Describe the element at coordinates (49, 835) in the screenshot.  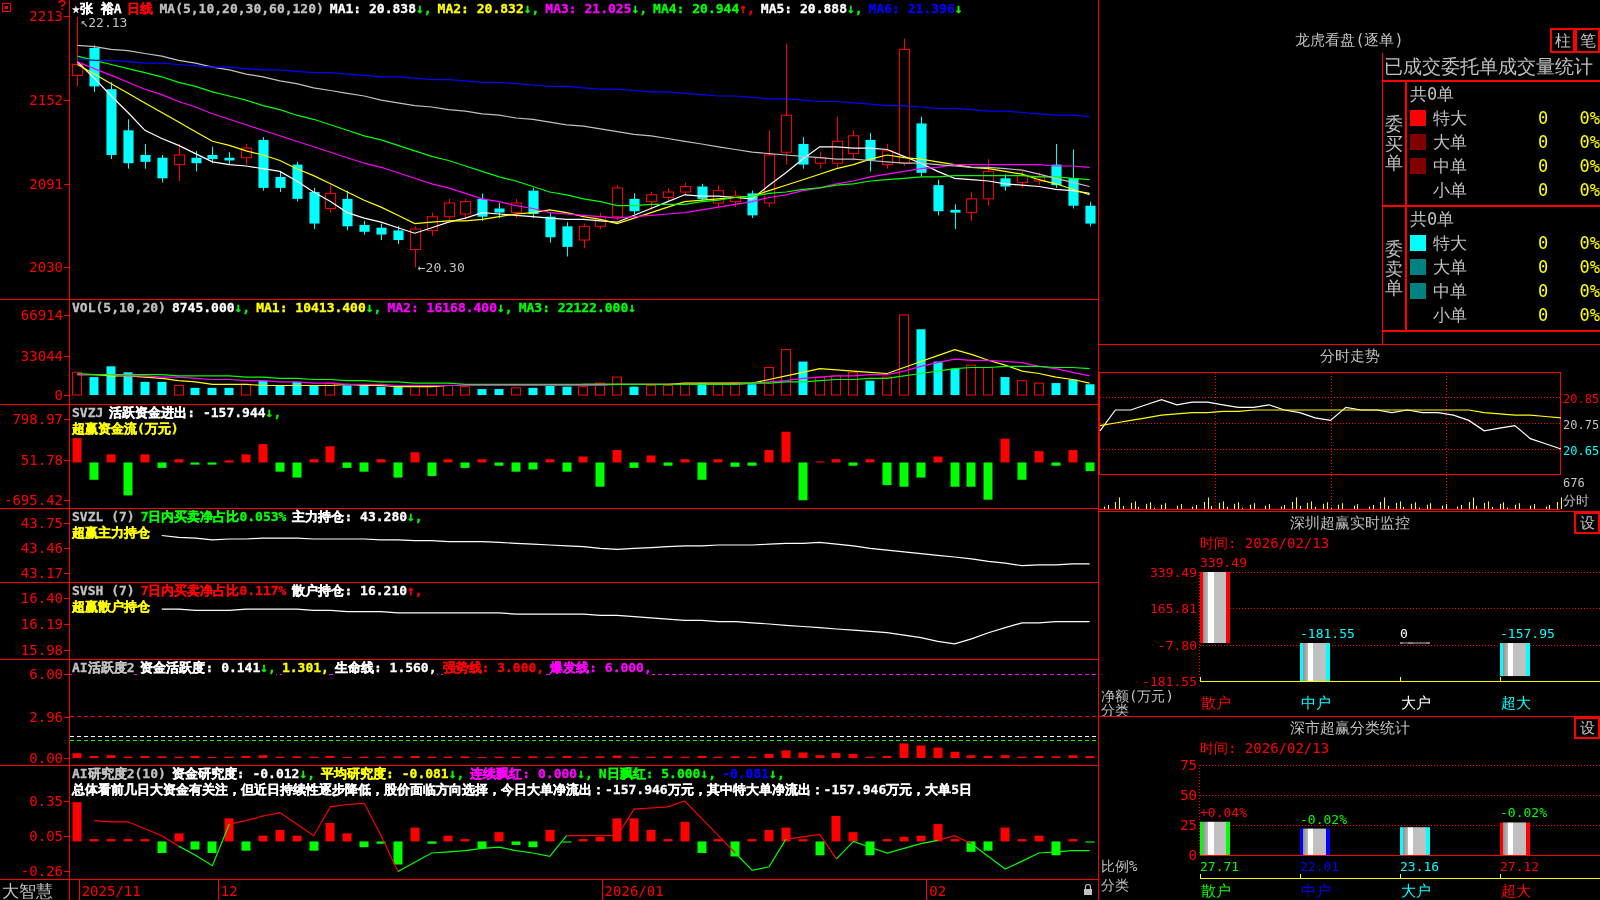
I see `axis-tick-label: 0.05` at that location.